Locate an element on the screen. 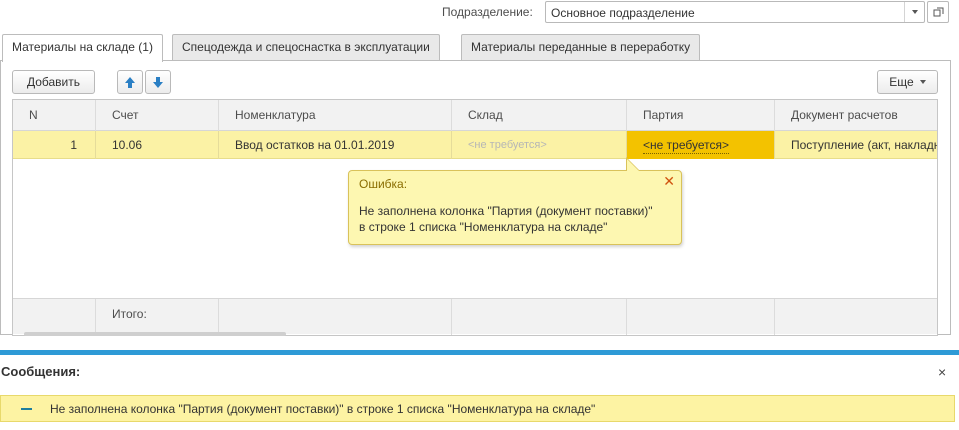 This screenshot has height=430, width=959. column-header-settlement-doc: Документ расчетов is located at coordinates (856, 115).